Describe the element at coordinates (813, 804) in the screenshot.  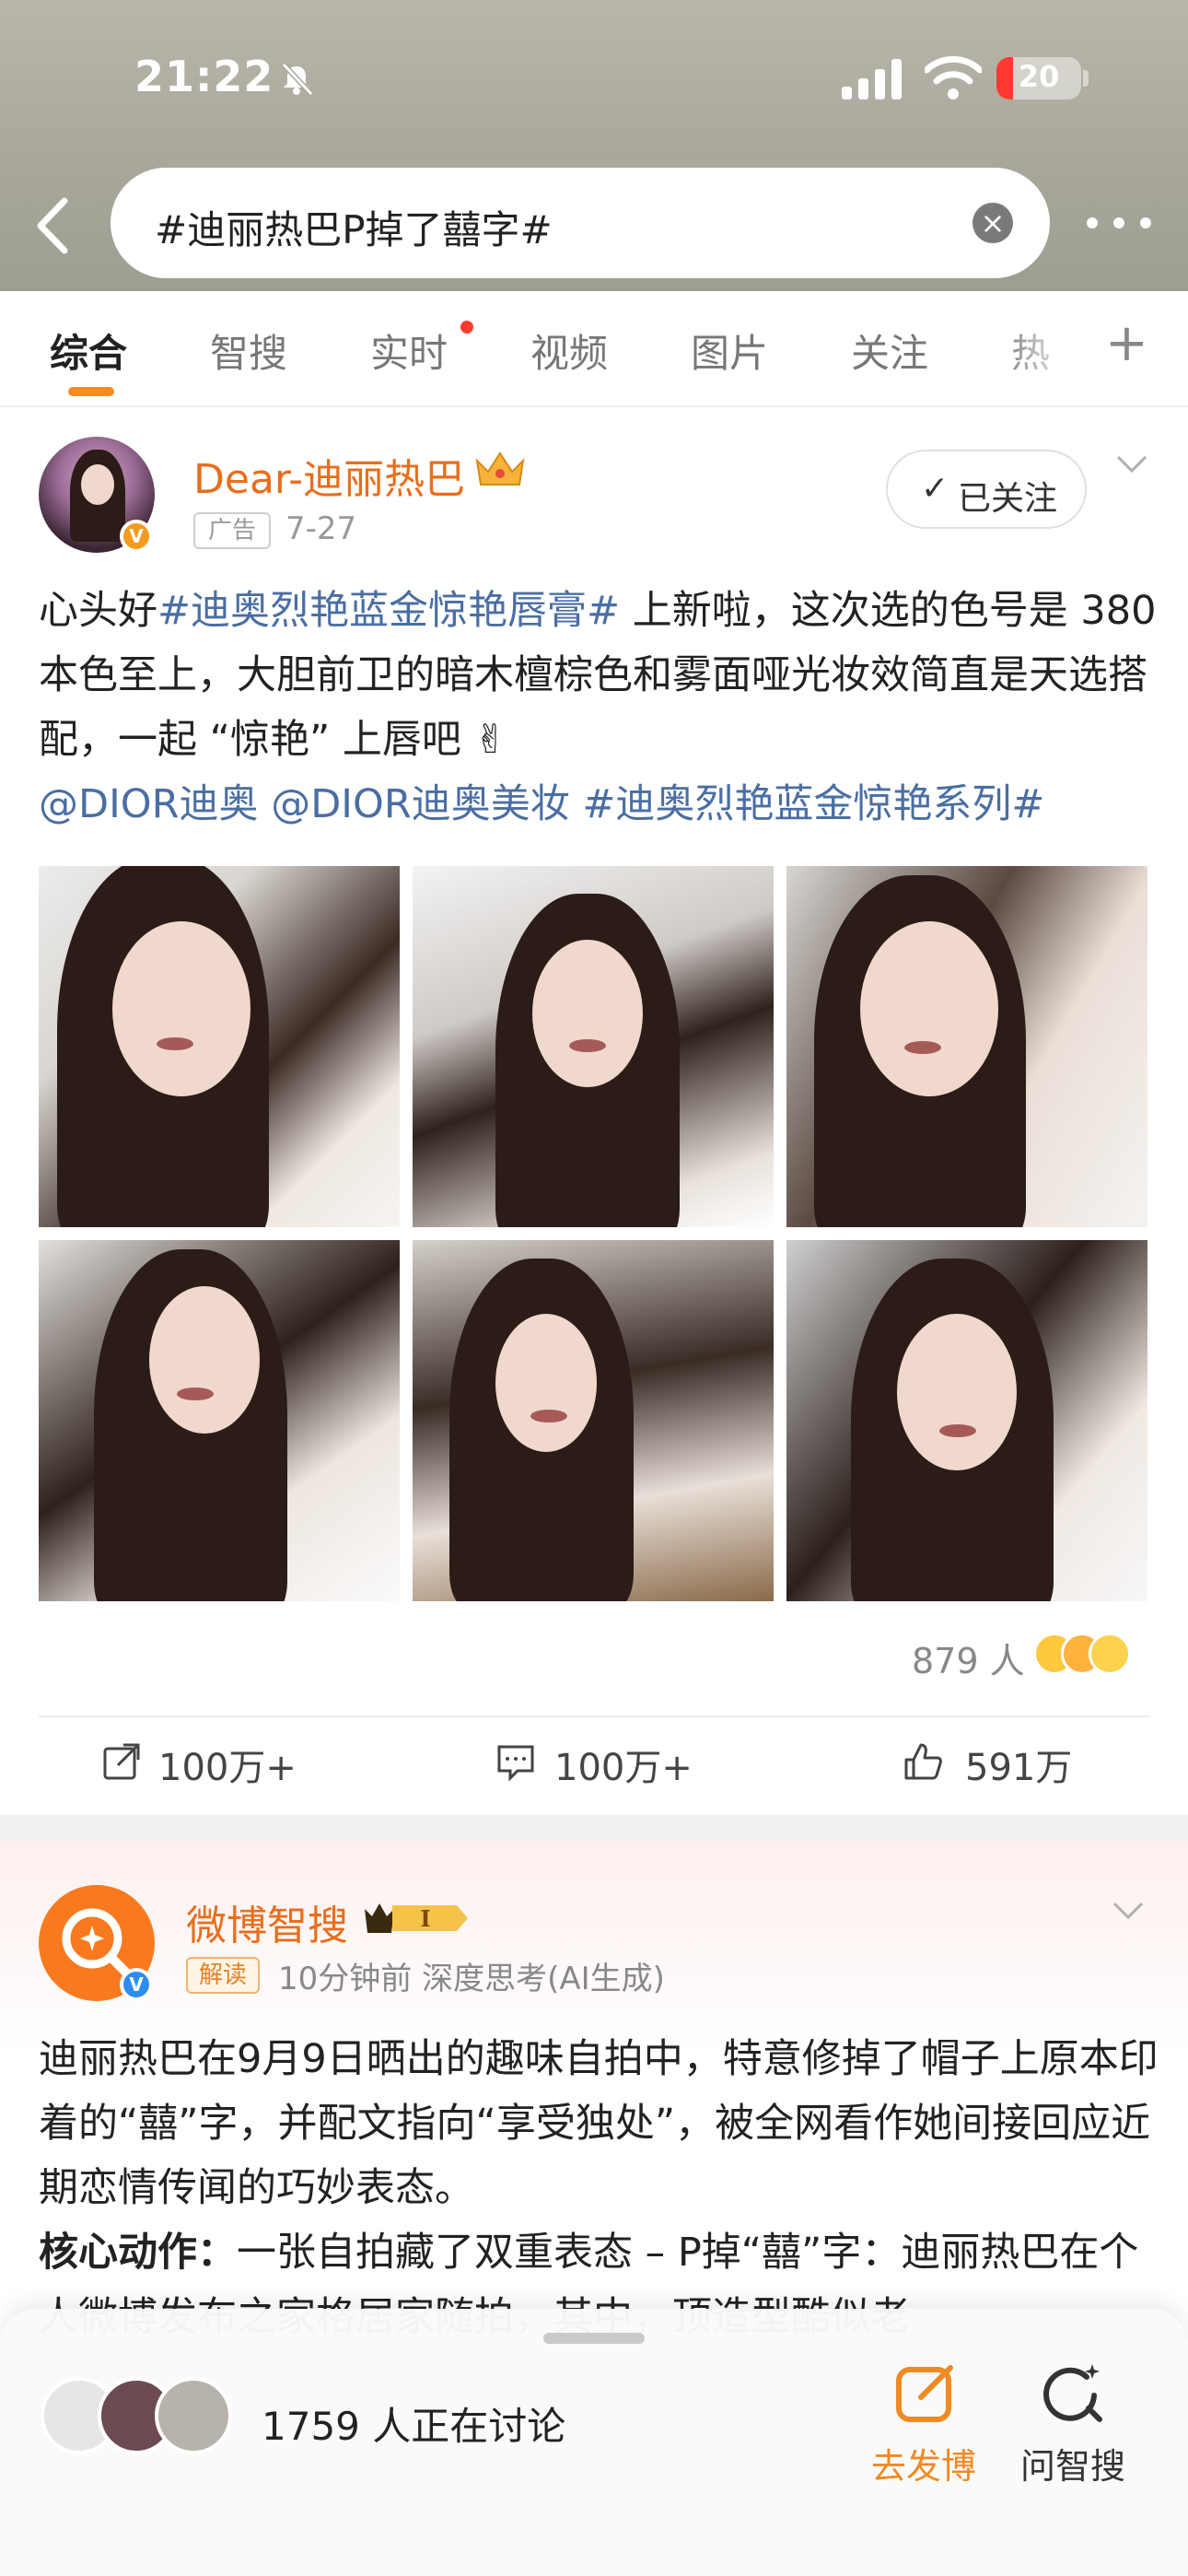
I see `hashtag-link: #迪奥烈艳蓝金惊艳系列#` at that location.